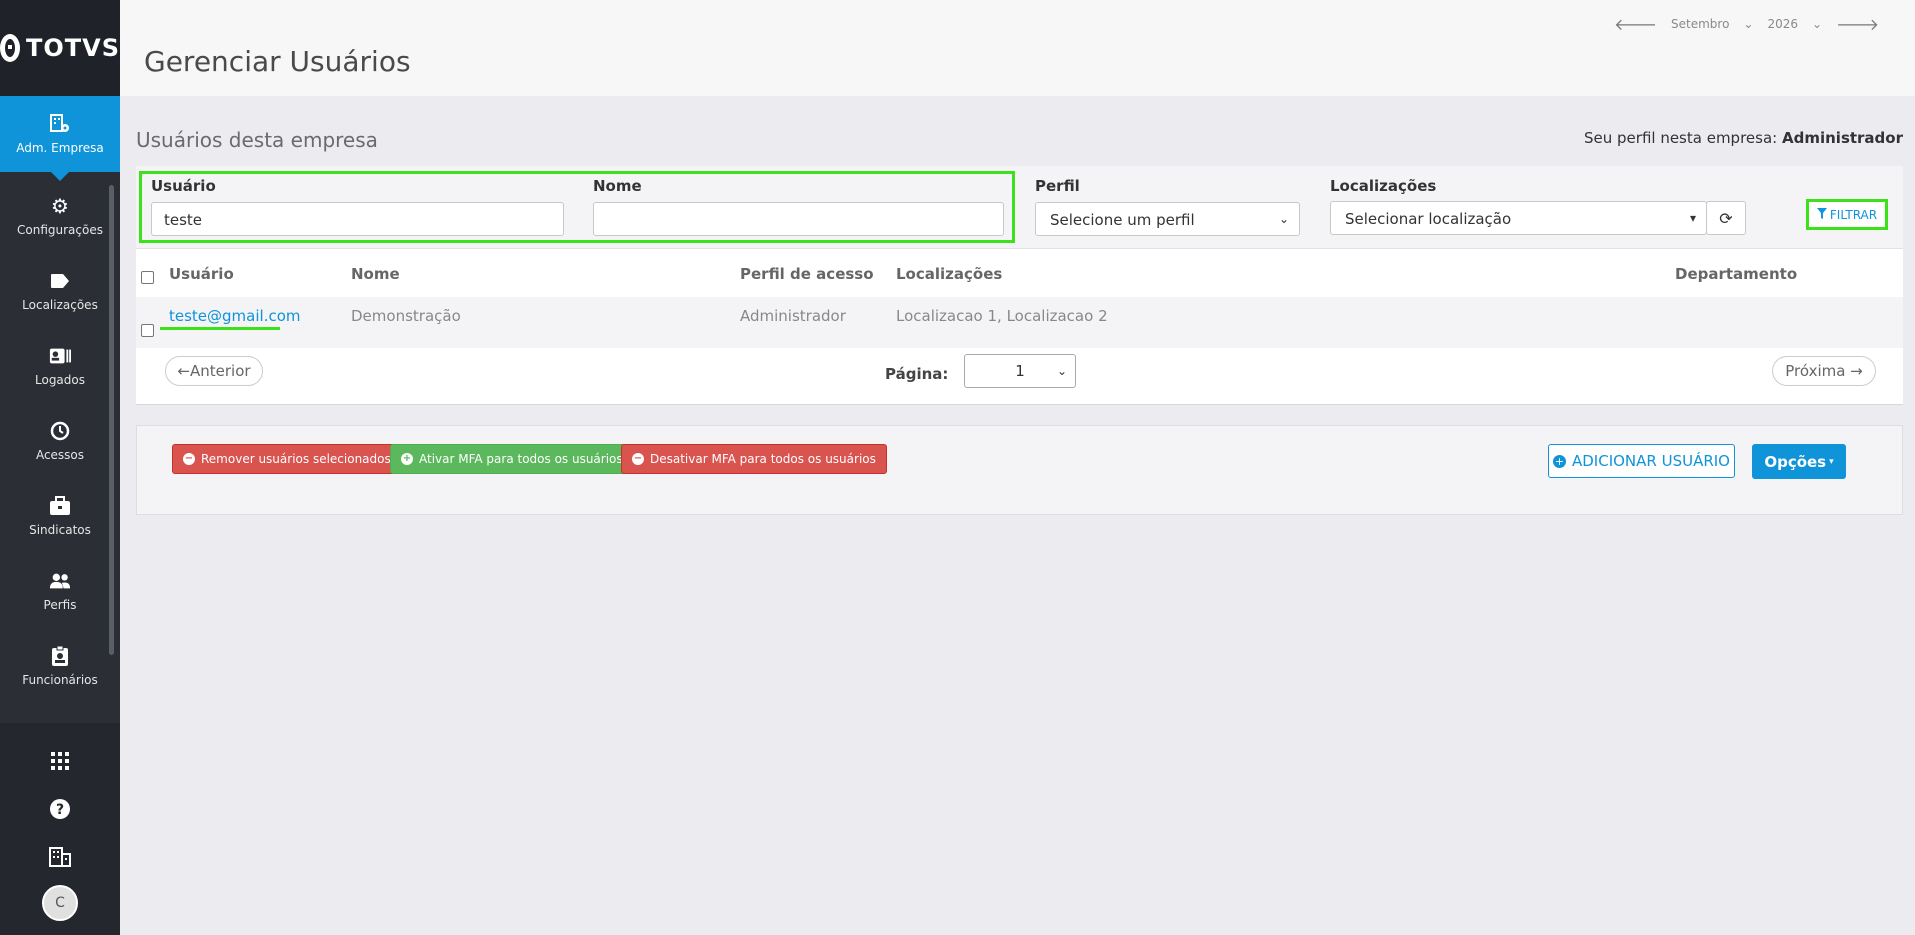  I want to click on disable-mfa-button: − Desativar MFA para todos os usuários, so click(754, 459).